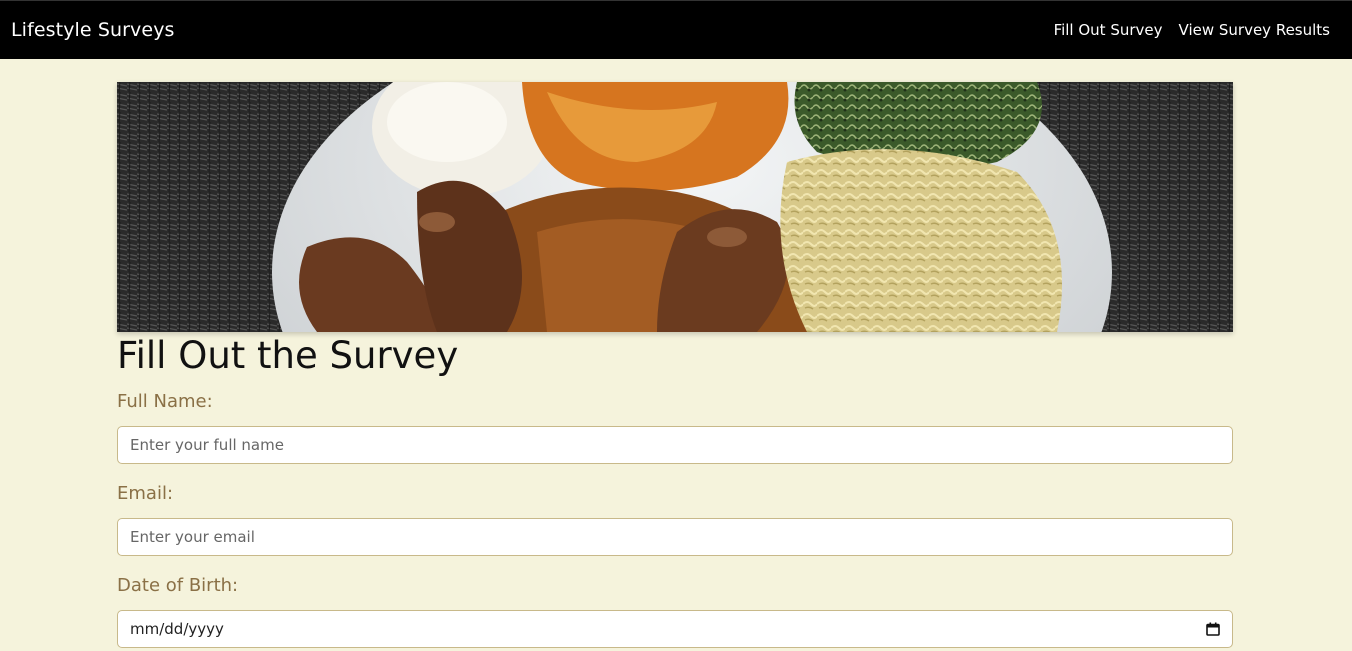 This screenshot has height=651, width=1352. I want to click on page-title: Fill Out the Survey, so click(288, 355).